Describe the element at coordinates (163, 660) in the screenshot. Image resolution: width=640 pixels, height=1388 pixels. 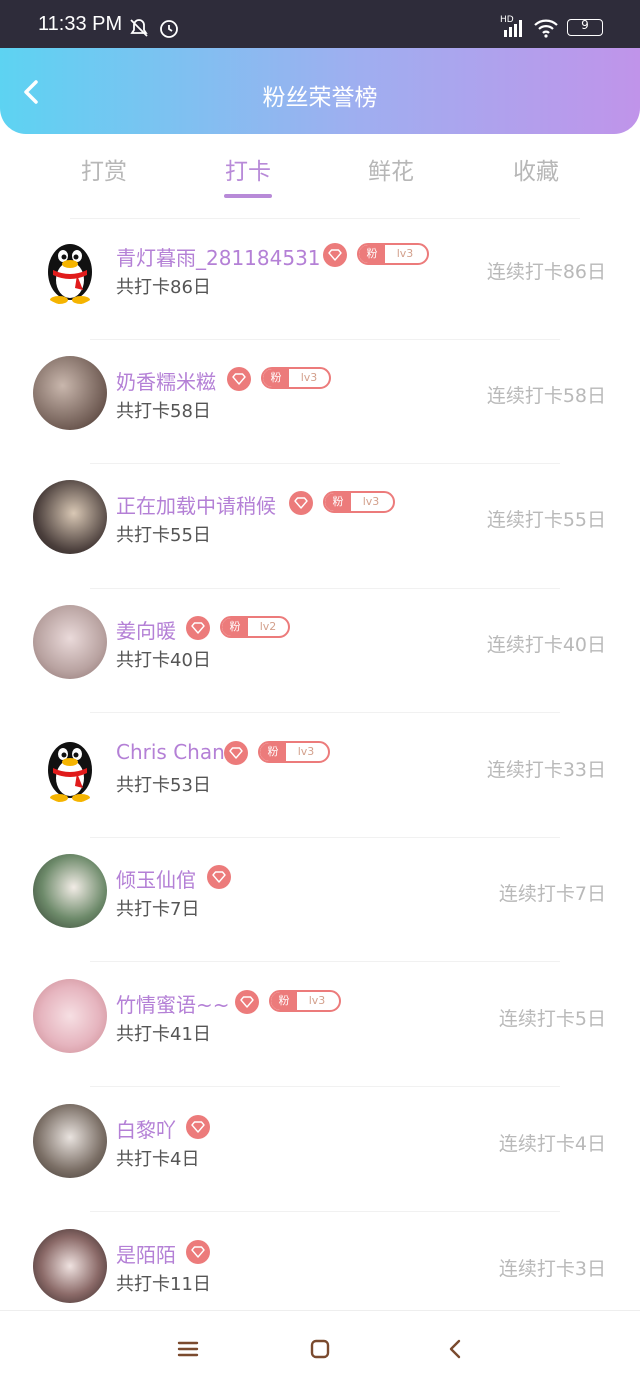
I see `total-checkins: 共打卡40日` at that location.